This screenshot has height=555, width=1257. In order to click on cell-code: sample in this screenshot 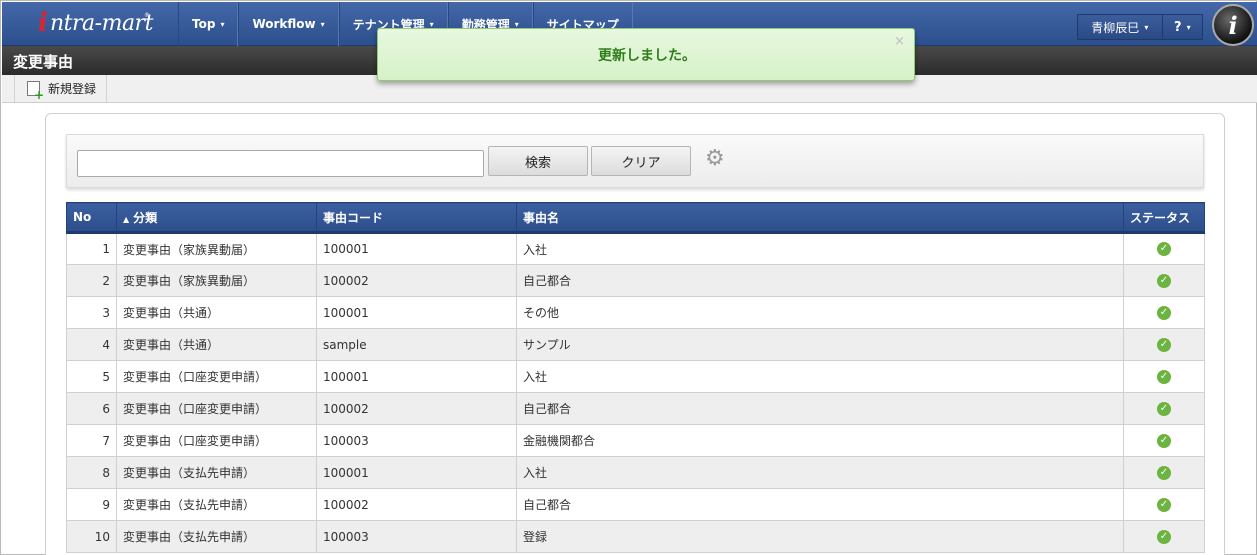, I will do `click(416, 344)`.